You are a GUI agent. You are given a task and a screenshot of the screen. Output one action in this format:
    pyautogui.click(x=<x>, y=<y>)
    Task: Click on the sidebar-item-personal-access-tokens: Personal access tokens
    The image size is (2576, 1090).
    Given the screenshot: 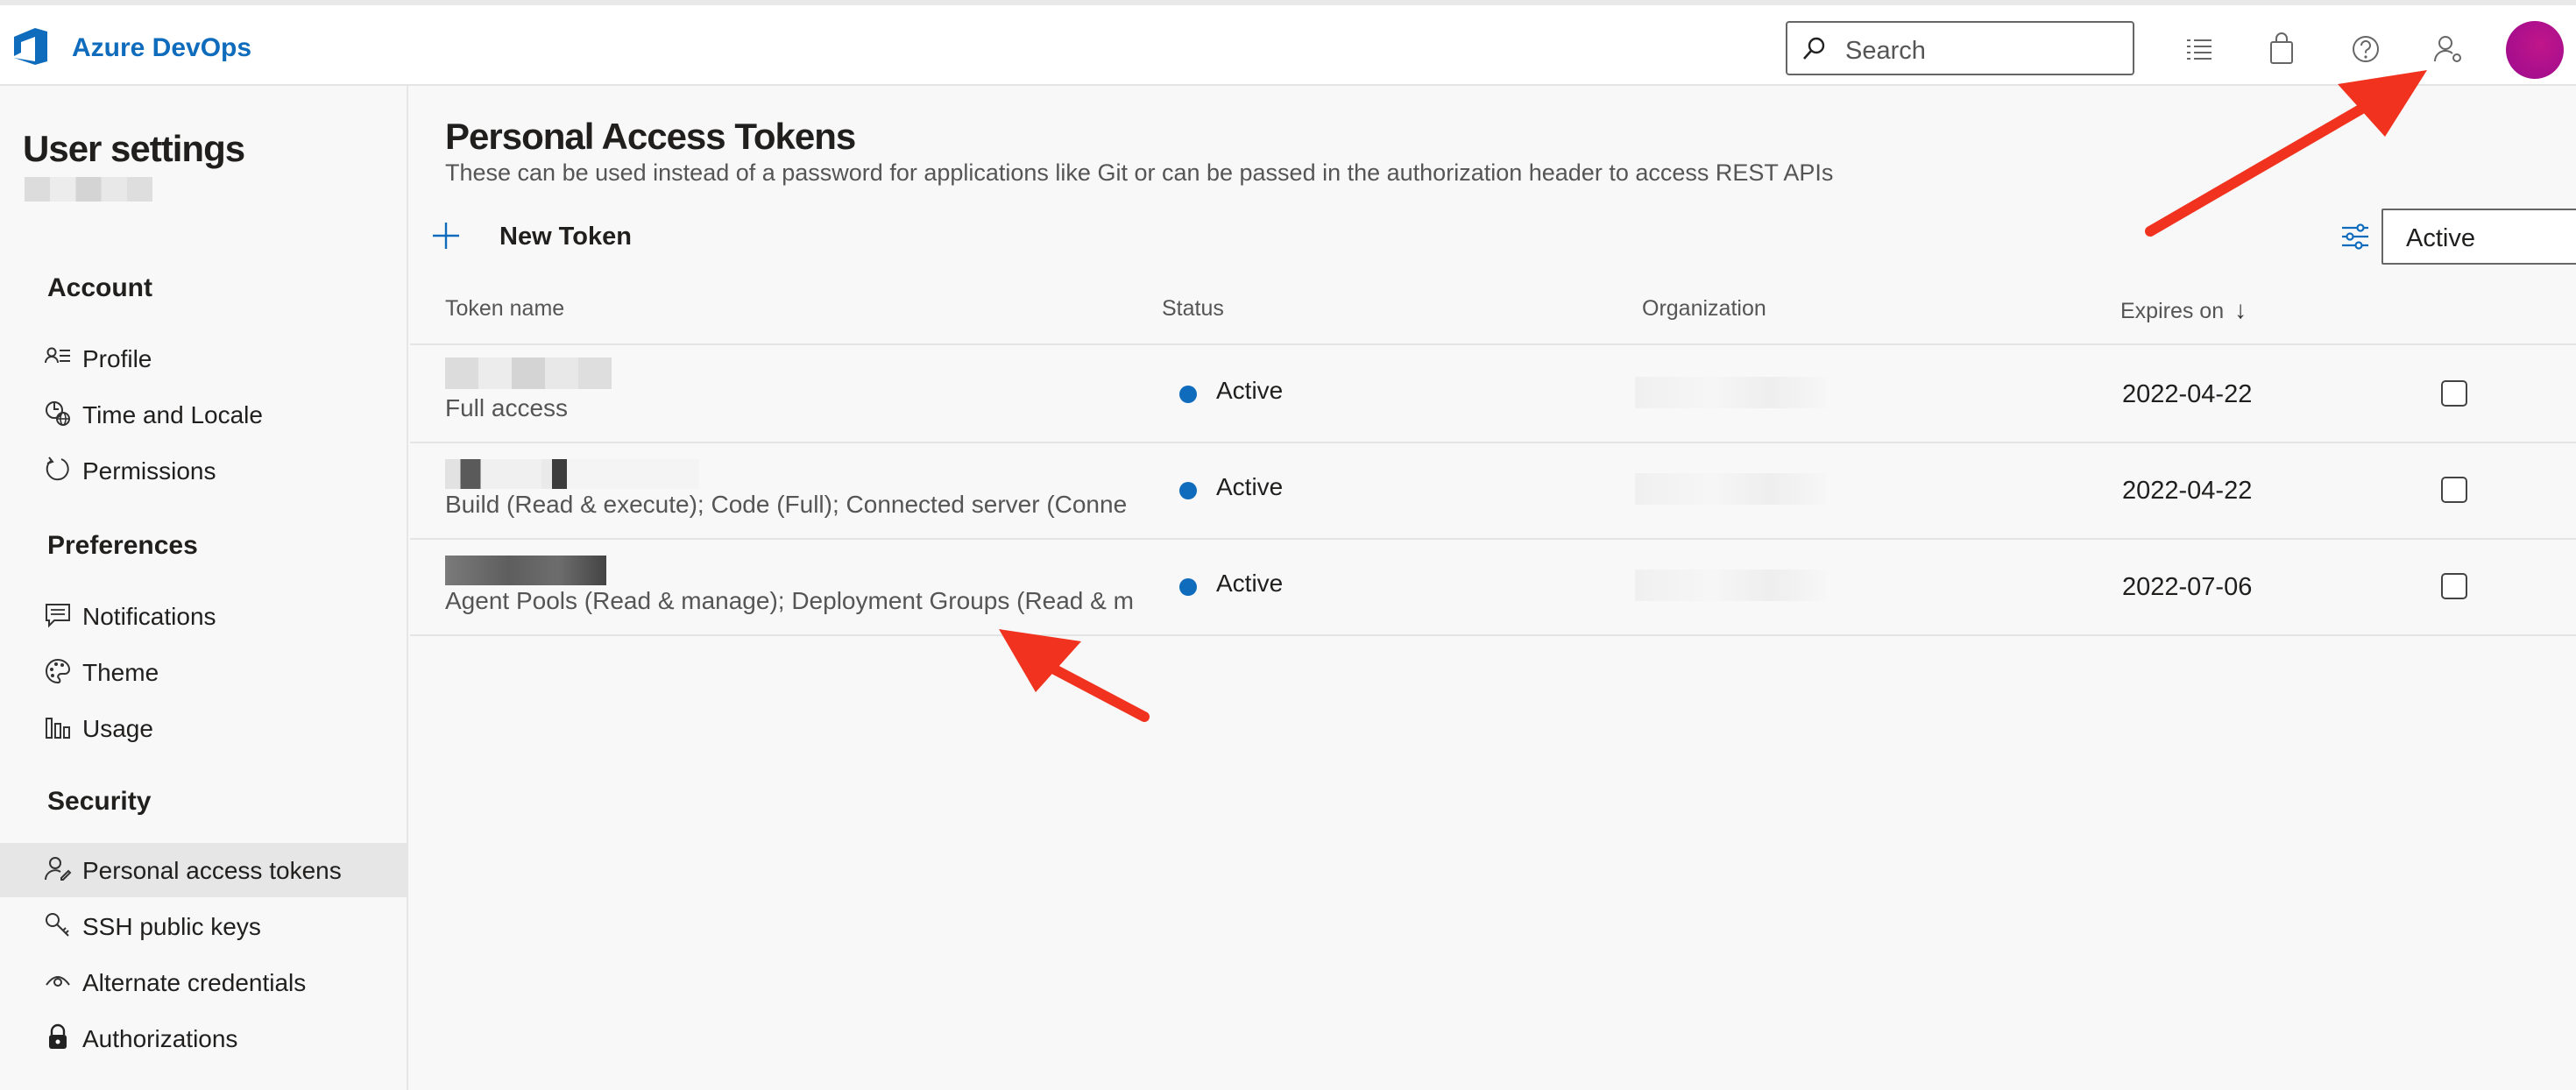 What is the action you would take?
    pyautogui.click(x=203, y=870)
    